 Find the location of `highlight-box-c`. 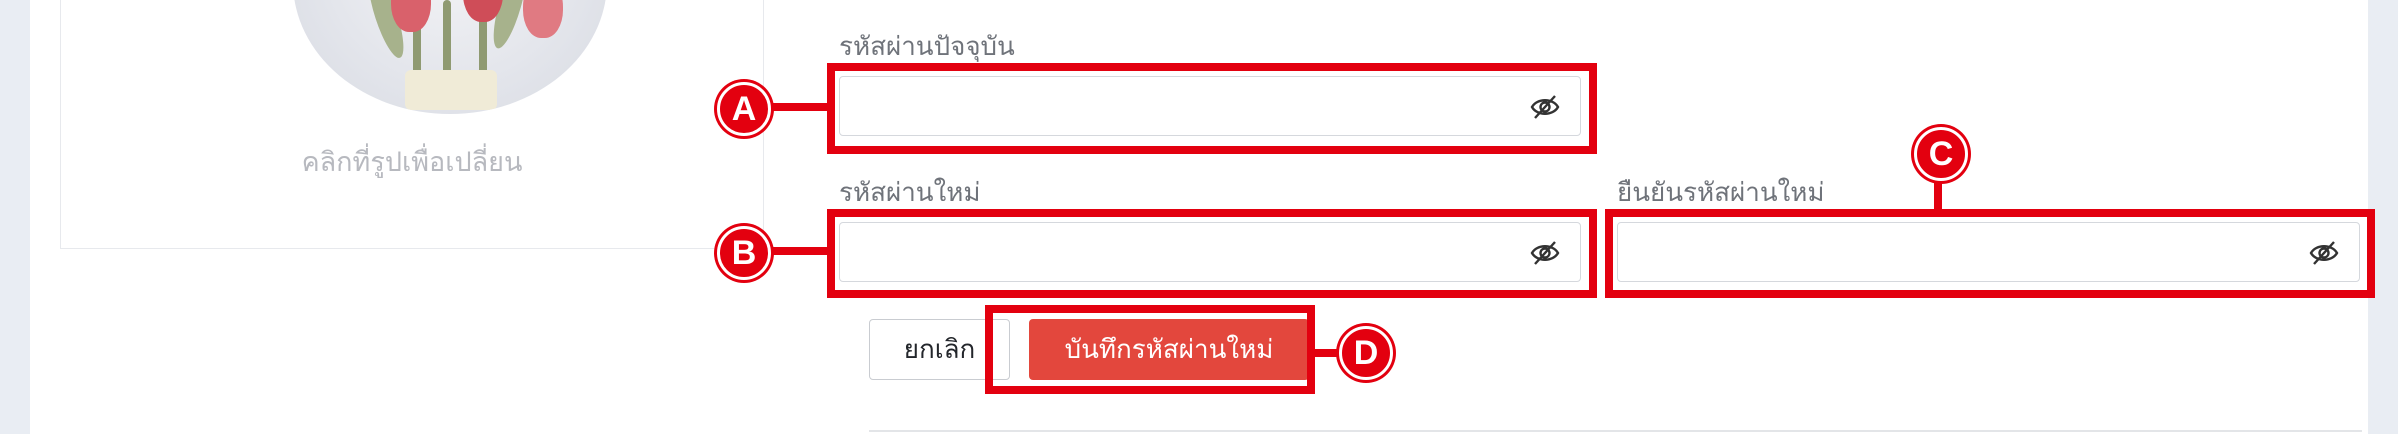

highlight-box-c is located at coordinates (1990, 253).